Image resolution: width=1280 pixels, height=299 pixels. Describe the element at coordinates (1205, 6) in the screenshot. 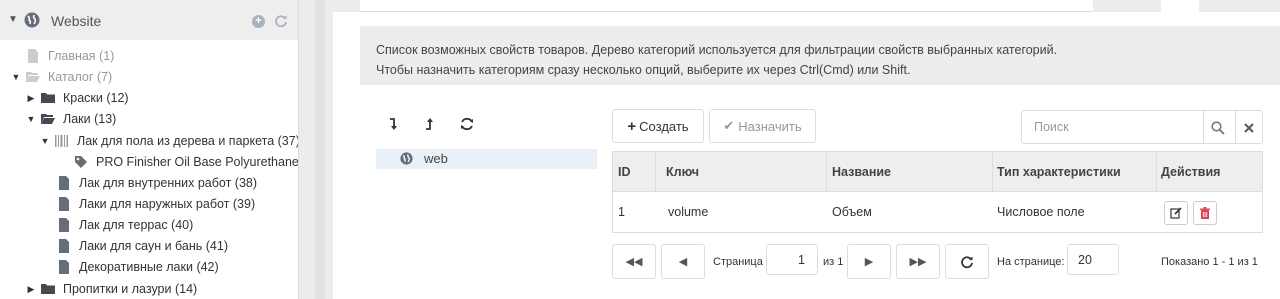

I see `tab-inactive` at that location.